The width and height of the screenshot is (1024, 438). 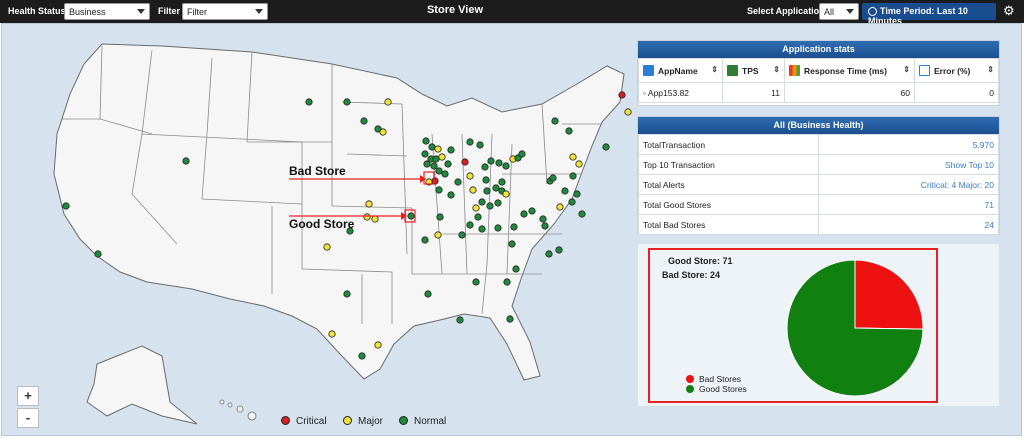 What do you see at coordinates (908, 164) in the screenshot?
I see `show-top10-link: Show Top 10` at bounding box center [908, 164].